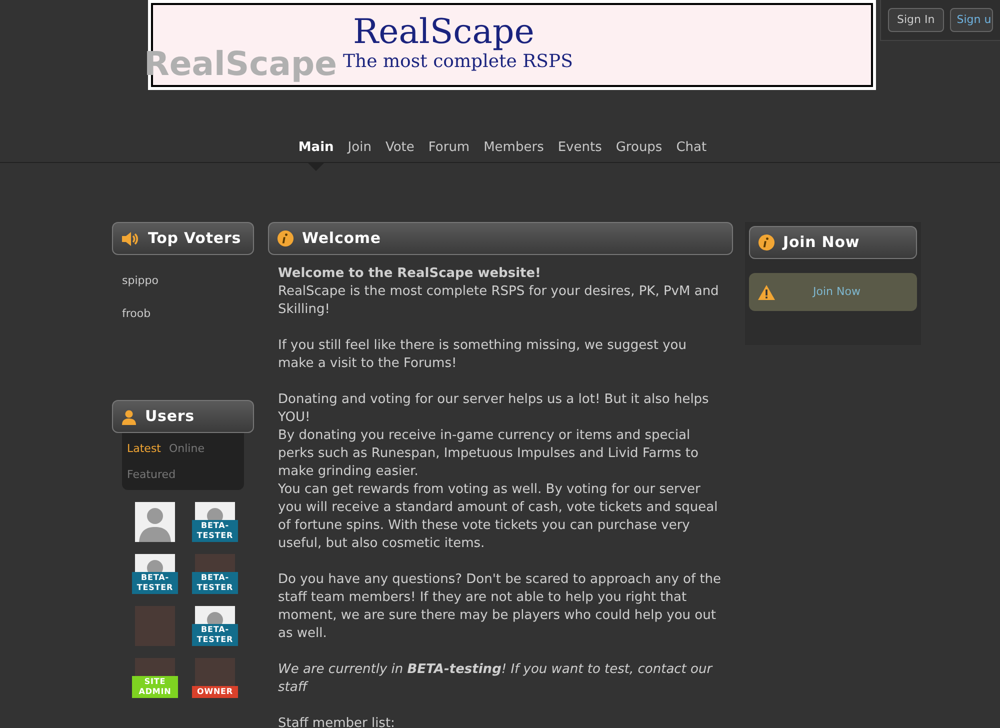 Image resolution: width=1000 pixels, height=728 pixels. What do you see at coordinates (337, 721) in the screenshot?
I see `welcome-paragraph: Staff member list:` at bounding box center [337, 721].